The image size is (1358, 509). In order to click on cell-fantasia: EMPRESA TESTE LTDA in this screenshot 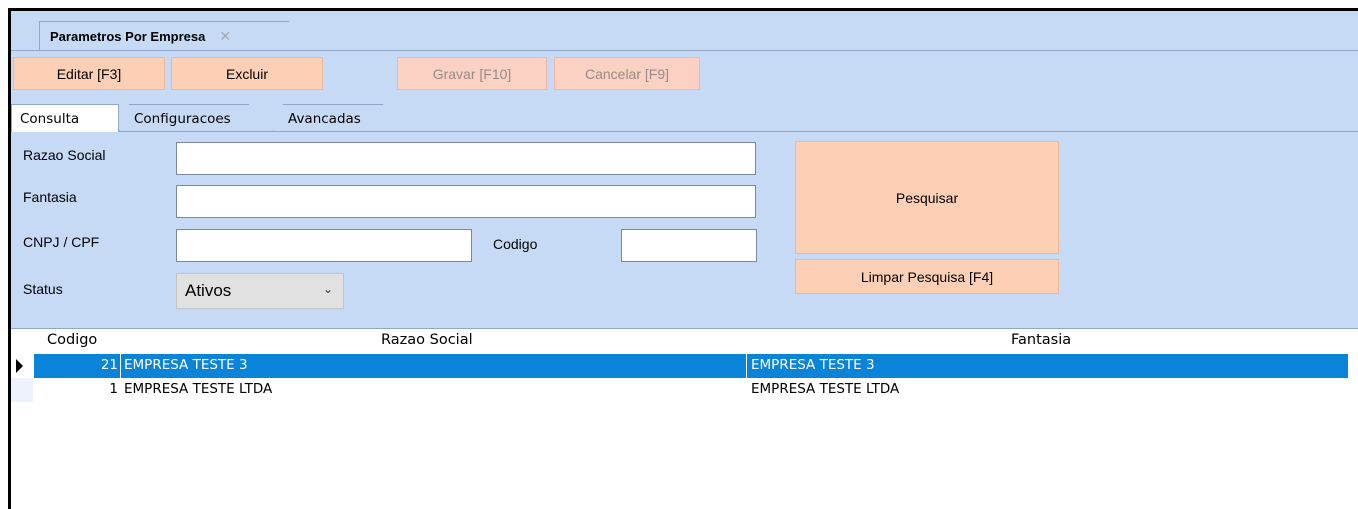, I will do `click(825, 389)`.